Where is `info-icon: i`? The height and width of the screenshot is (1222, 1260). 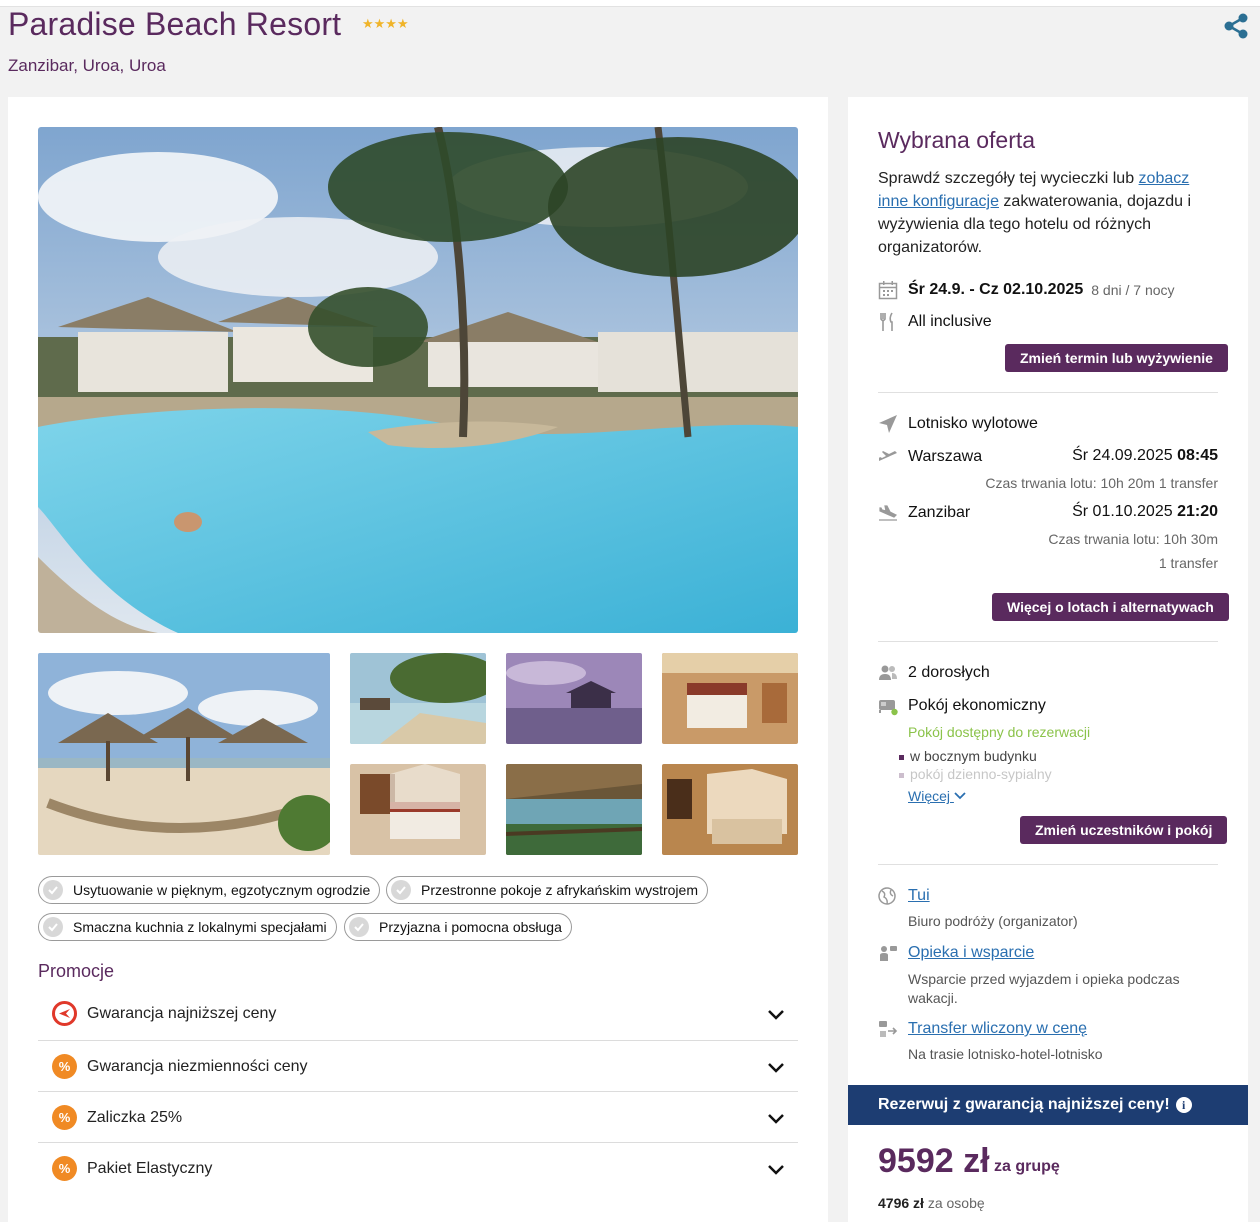 info-icon: i is located at coordinates (1183, 1105).